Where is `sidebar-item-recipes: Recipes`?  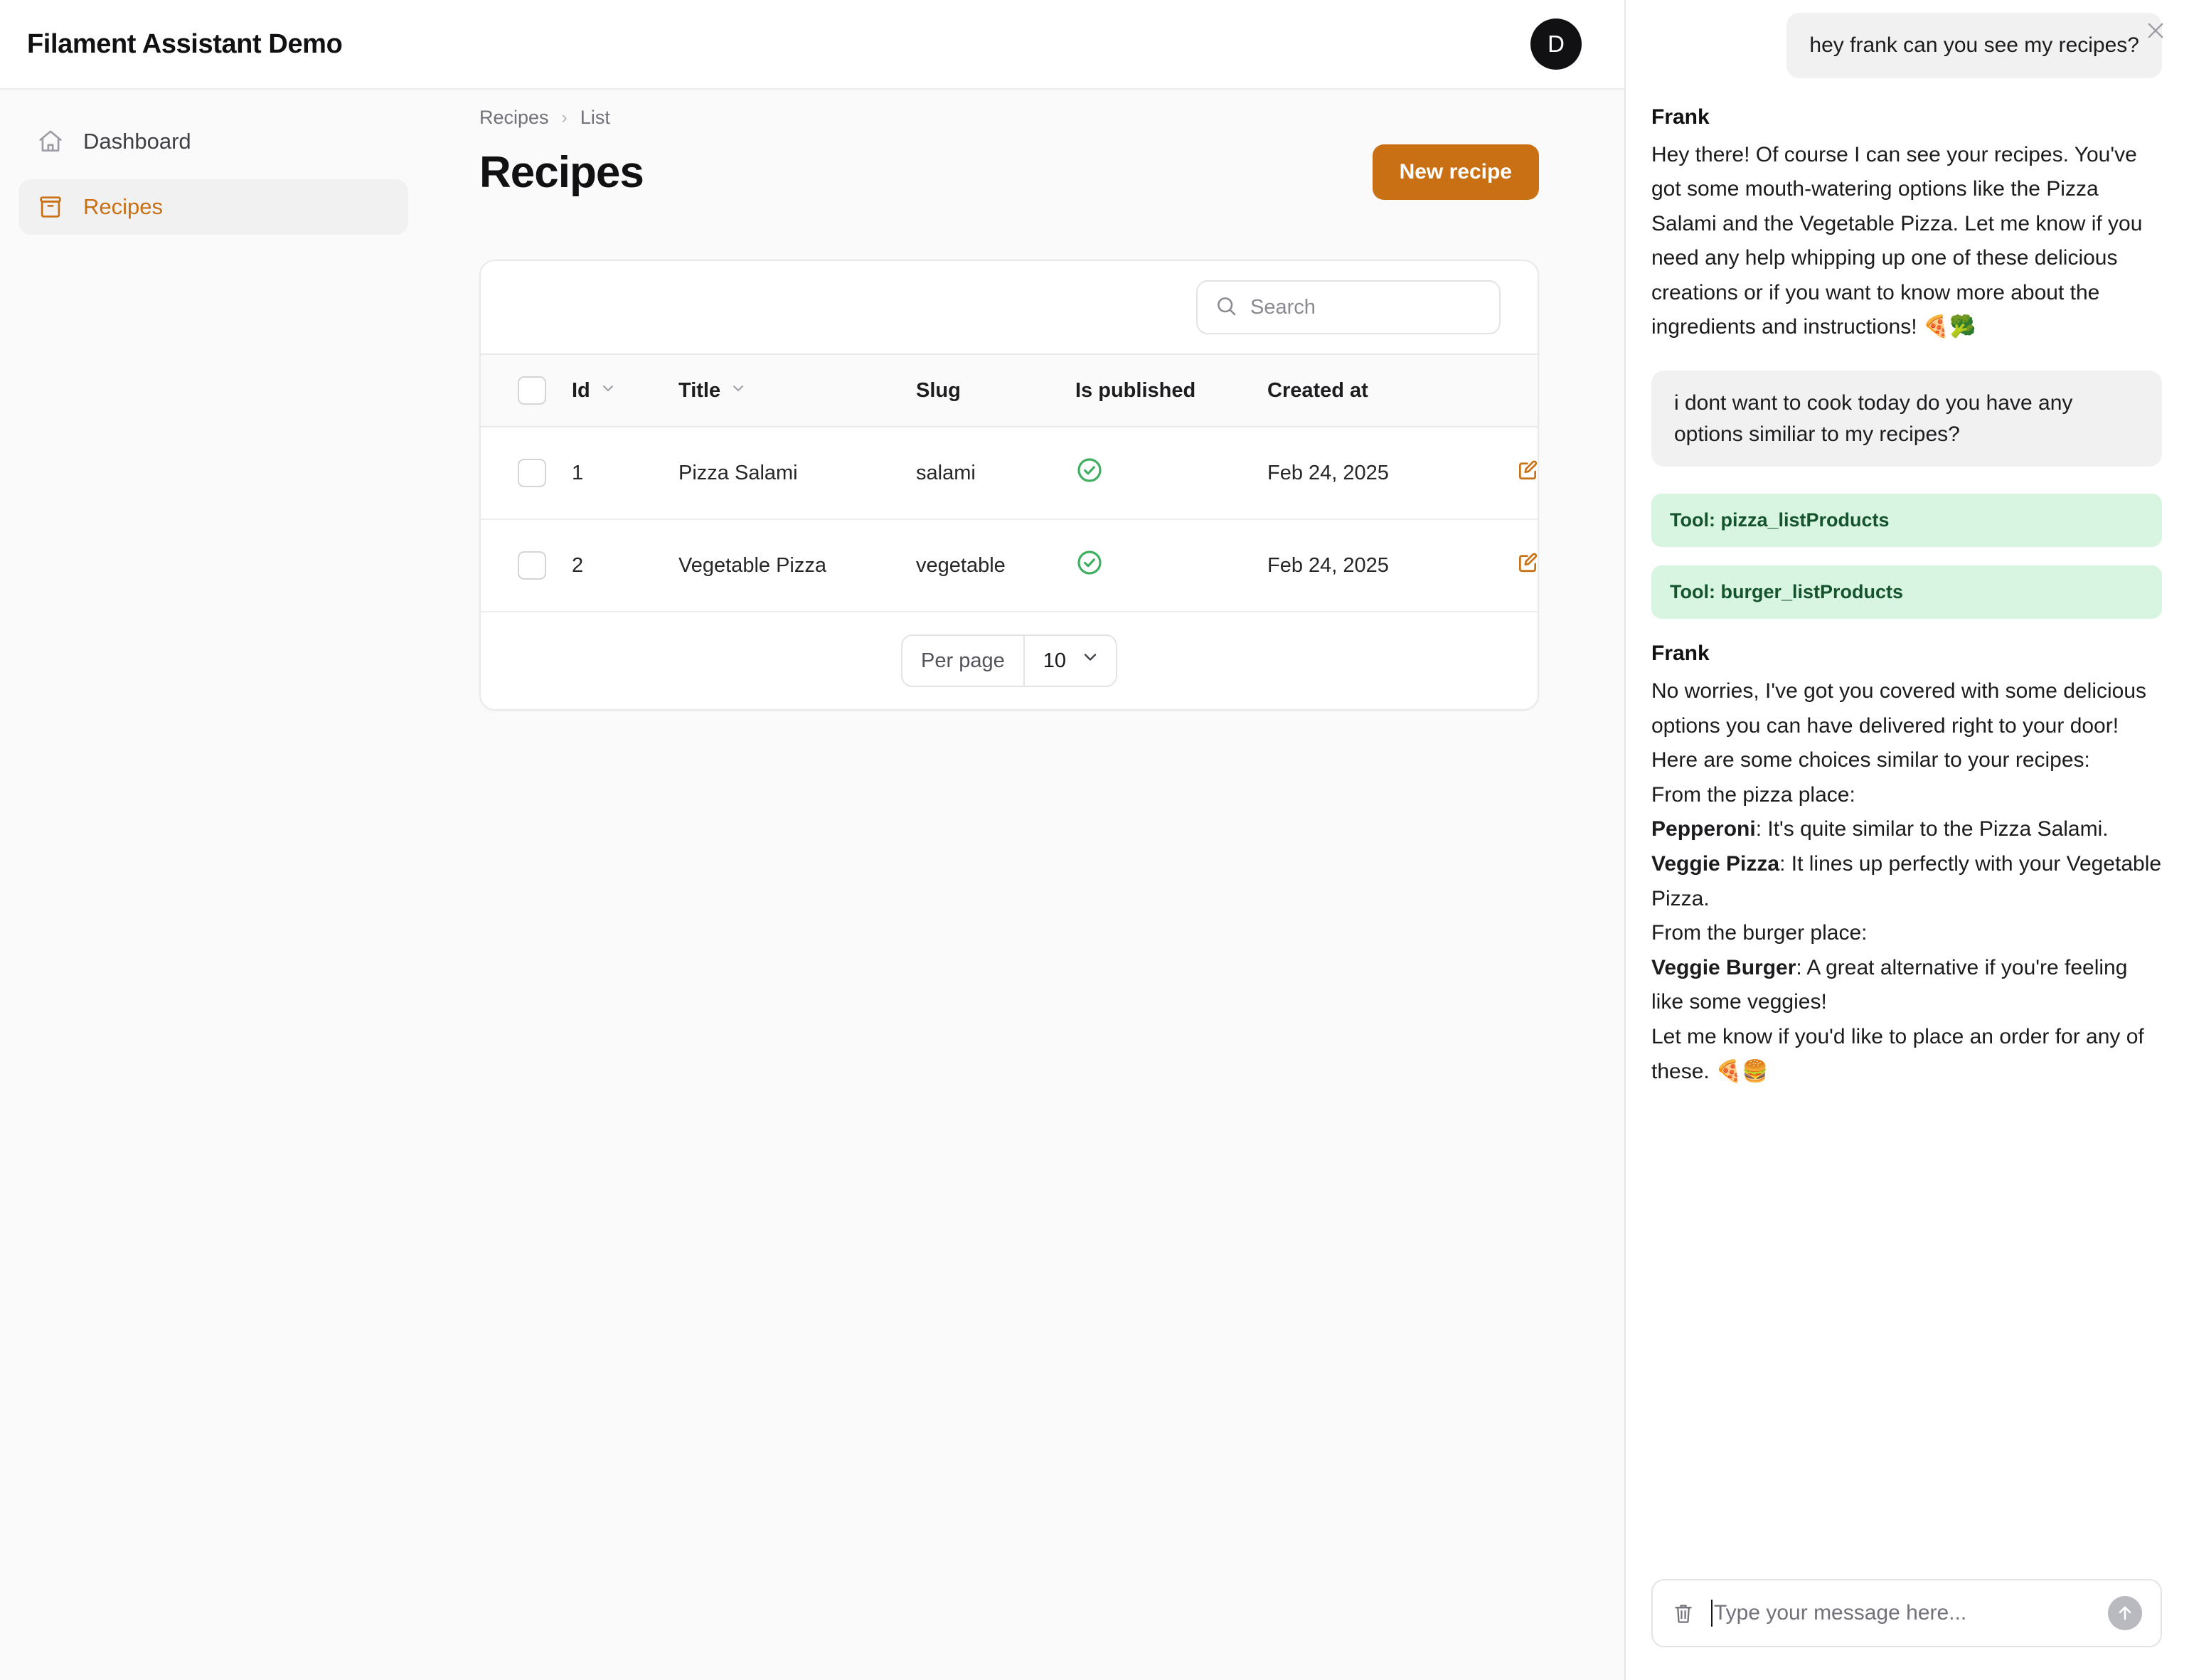
sidebar-item-recipes: Recipes is located at coordinates (213, 207).